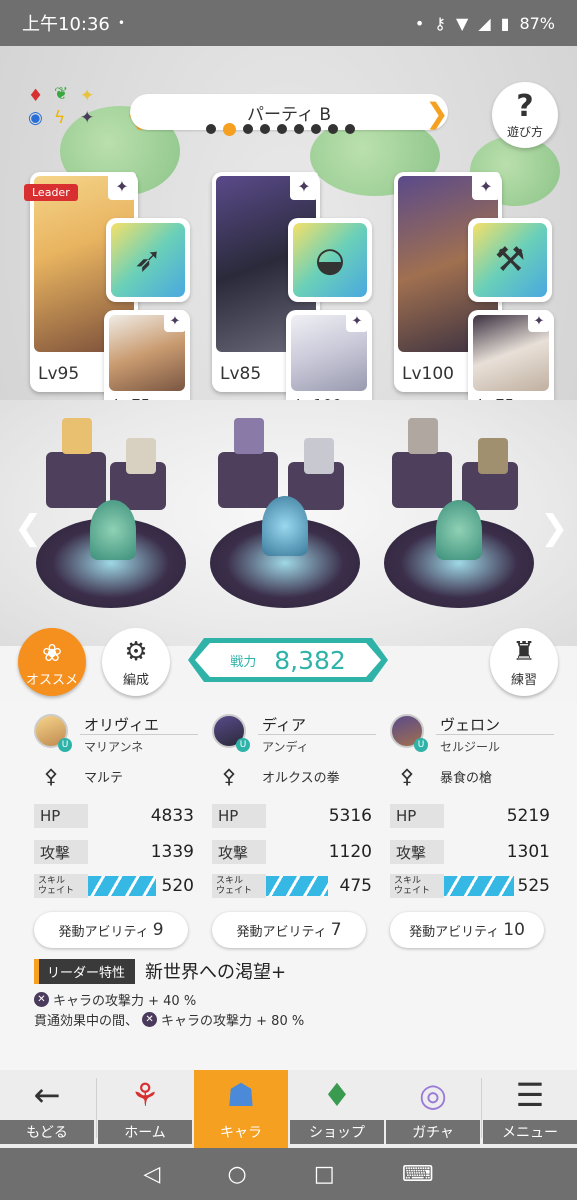  Describe the element at coordinates (145, 1095) in the screenshot. I see `home-icon: ⚘` at that location.